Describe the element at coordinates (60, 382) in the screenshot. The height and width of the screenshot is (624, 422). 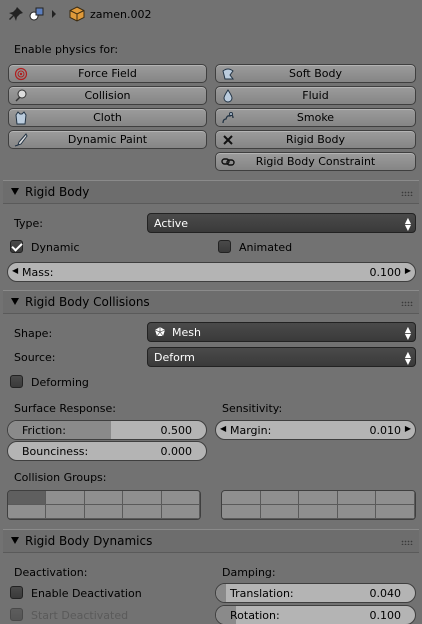
I see `deforming-label: Deforming` at that location.